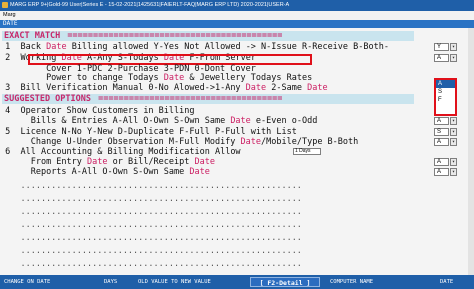 This screenshot has width=474, height=289. I want to click on f2-detail-button: [ F2-Detail ], so click(285, 282).